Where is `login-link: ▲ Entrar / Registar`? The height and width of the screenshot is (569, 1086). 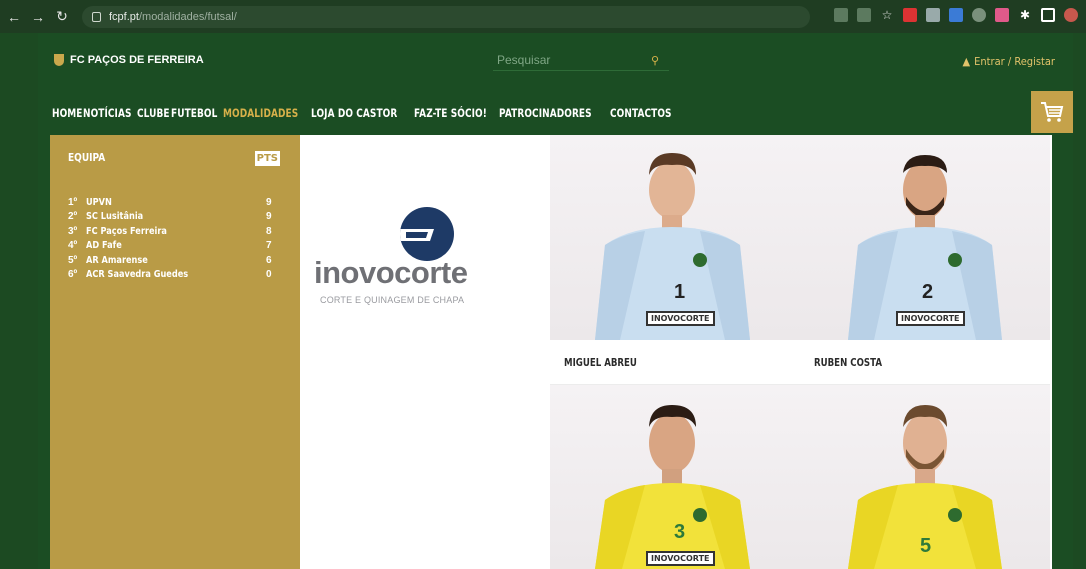 login-link: ▲ Entrar / Registar is located at coordinates (1008, 61).